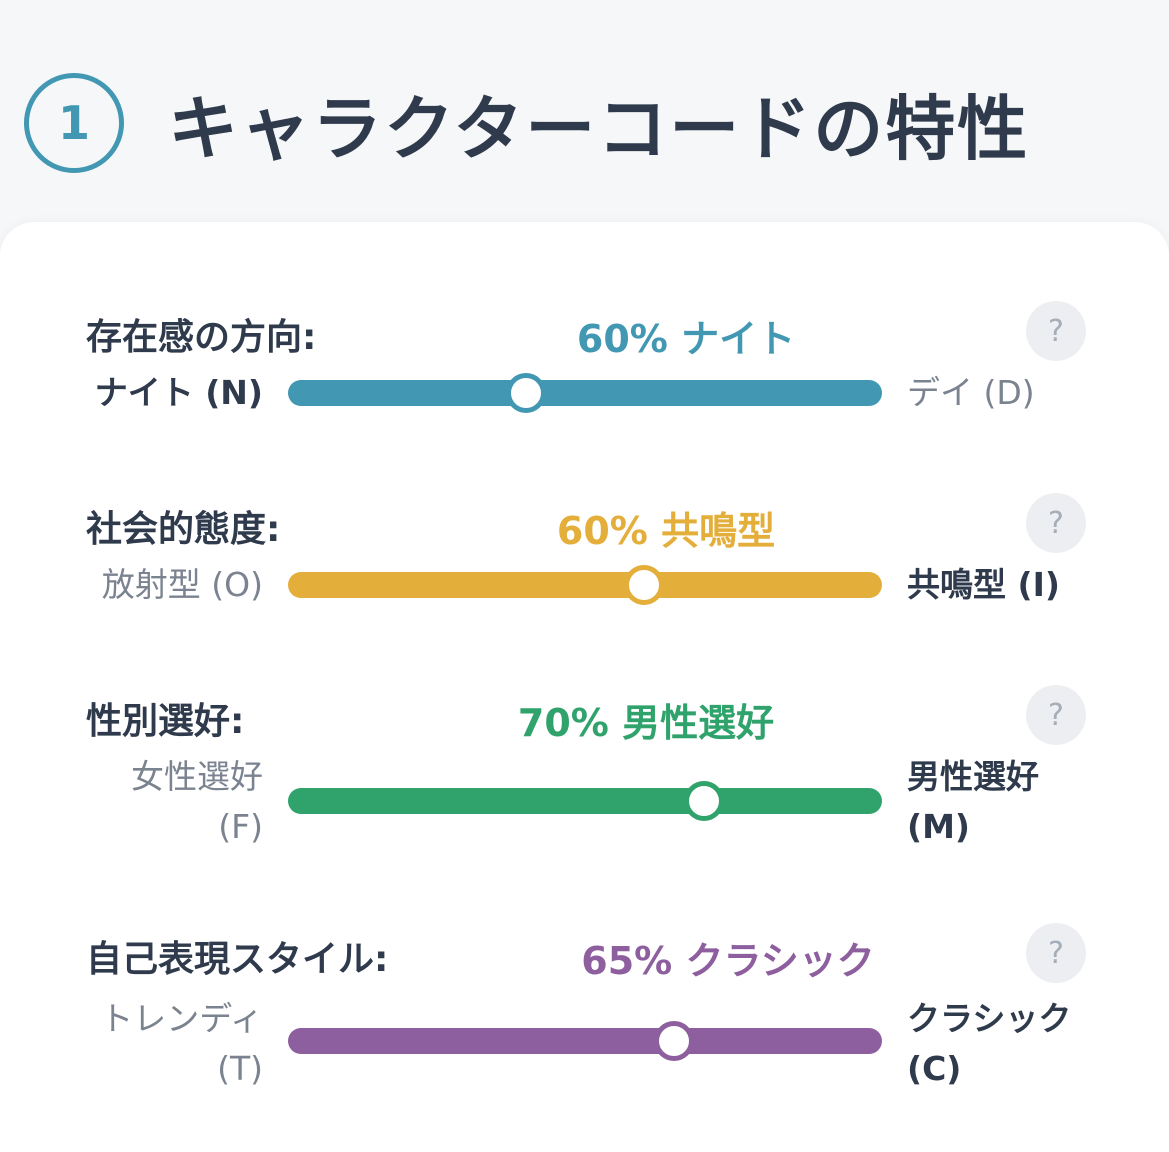 Image resolution: width=1169 pixels, height=1152 pixels. I want to click on right-pole-line: 男性選好, so click(973, 776).